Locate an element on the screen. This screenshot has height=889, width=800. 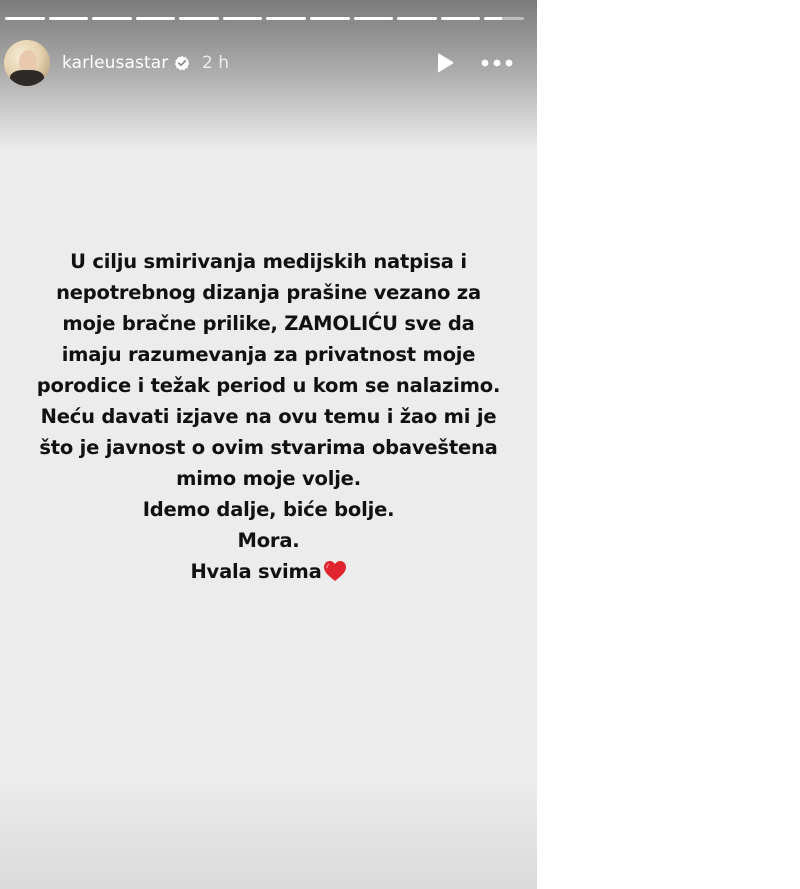
play-icon is located at coordinates (446, 63).